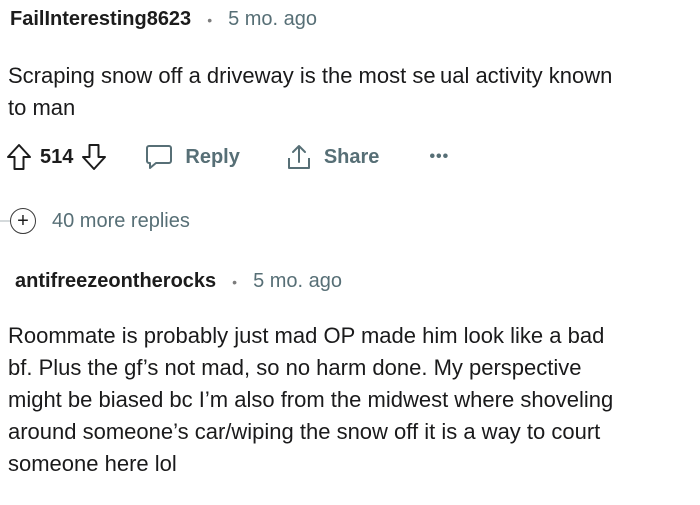 This screenshot has width=700, height=505. What do you see at coordinates (57, 156) in the screenshot?
I see `vote-score: 514` at bounding box center [57, 156].